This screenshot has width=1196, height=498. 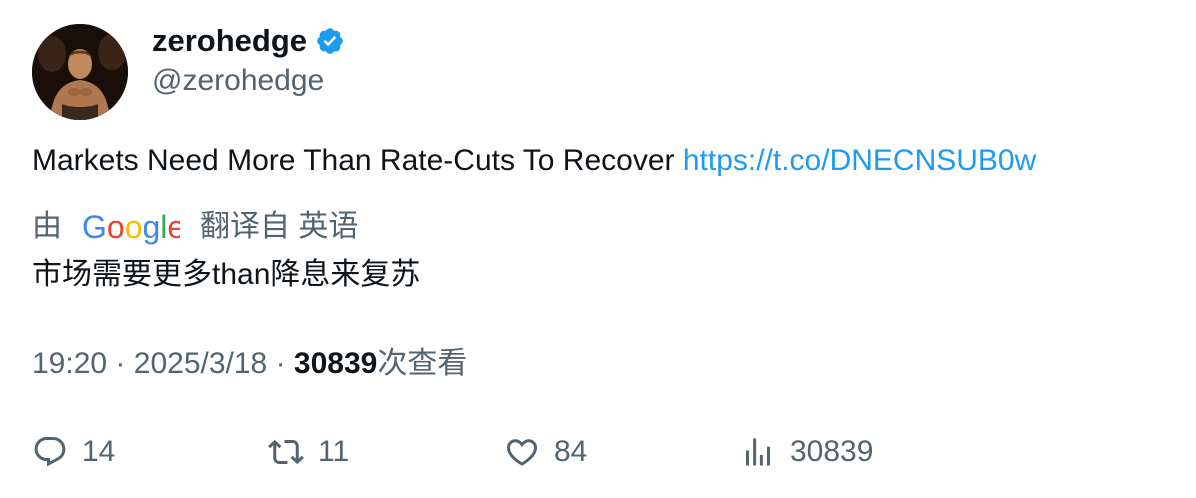 What do you see at coordinates (131, 227) in the screenshot?
I see `svg-text: Google` at bounding box center [131, 227].